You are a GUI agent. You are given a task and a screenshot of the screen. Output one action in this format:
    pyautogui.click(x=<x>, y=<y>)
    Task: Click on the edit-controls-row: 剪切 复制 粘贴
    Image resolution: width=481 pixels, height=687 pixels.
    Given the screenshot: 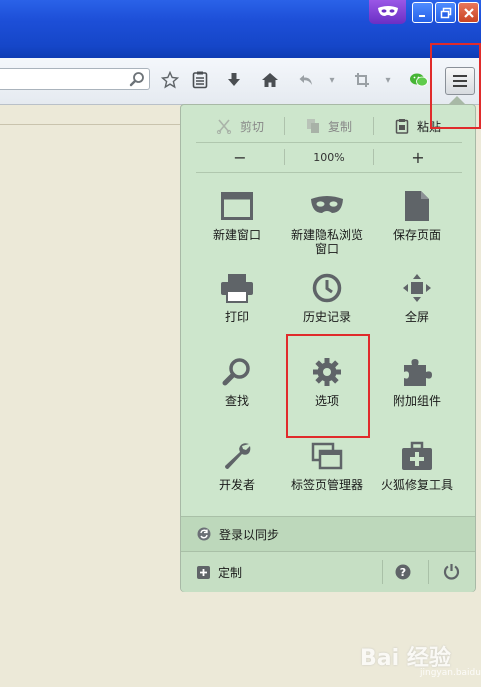 What is the action you would take?
    pyautogui.click(x=329, y=126)
    